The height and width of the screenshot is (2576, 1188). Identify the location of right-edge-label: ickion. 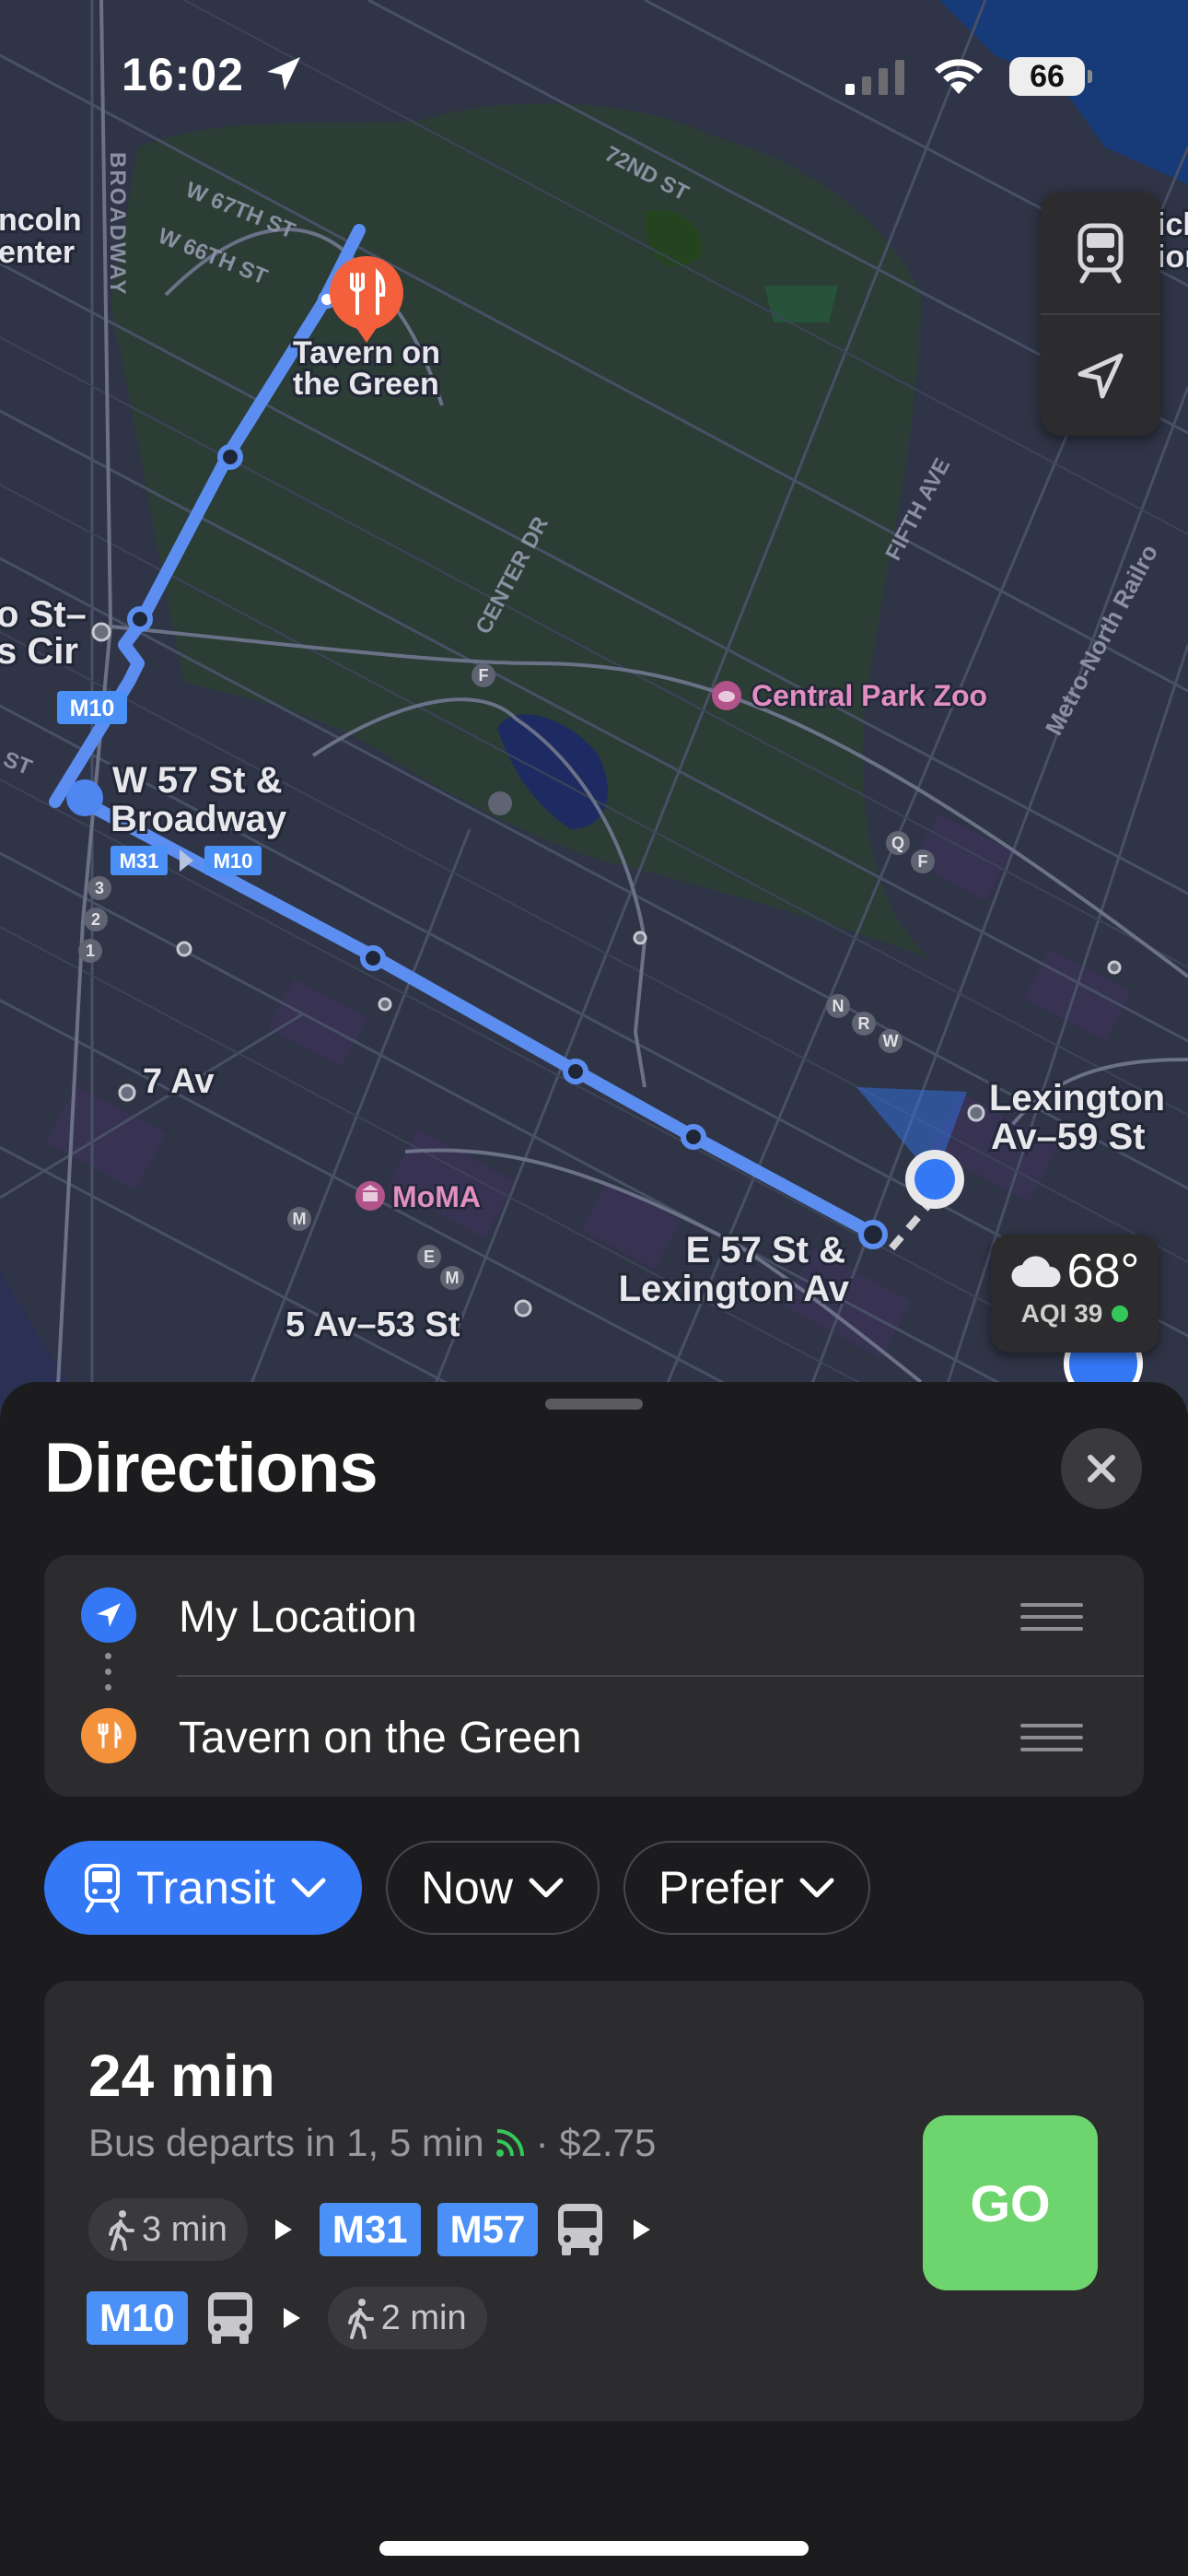
(1172, 241).